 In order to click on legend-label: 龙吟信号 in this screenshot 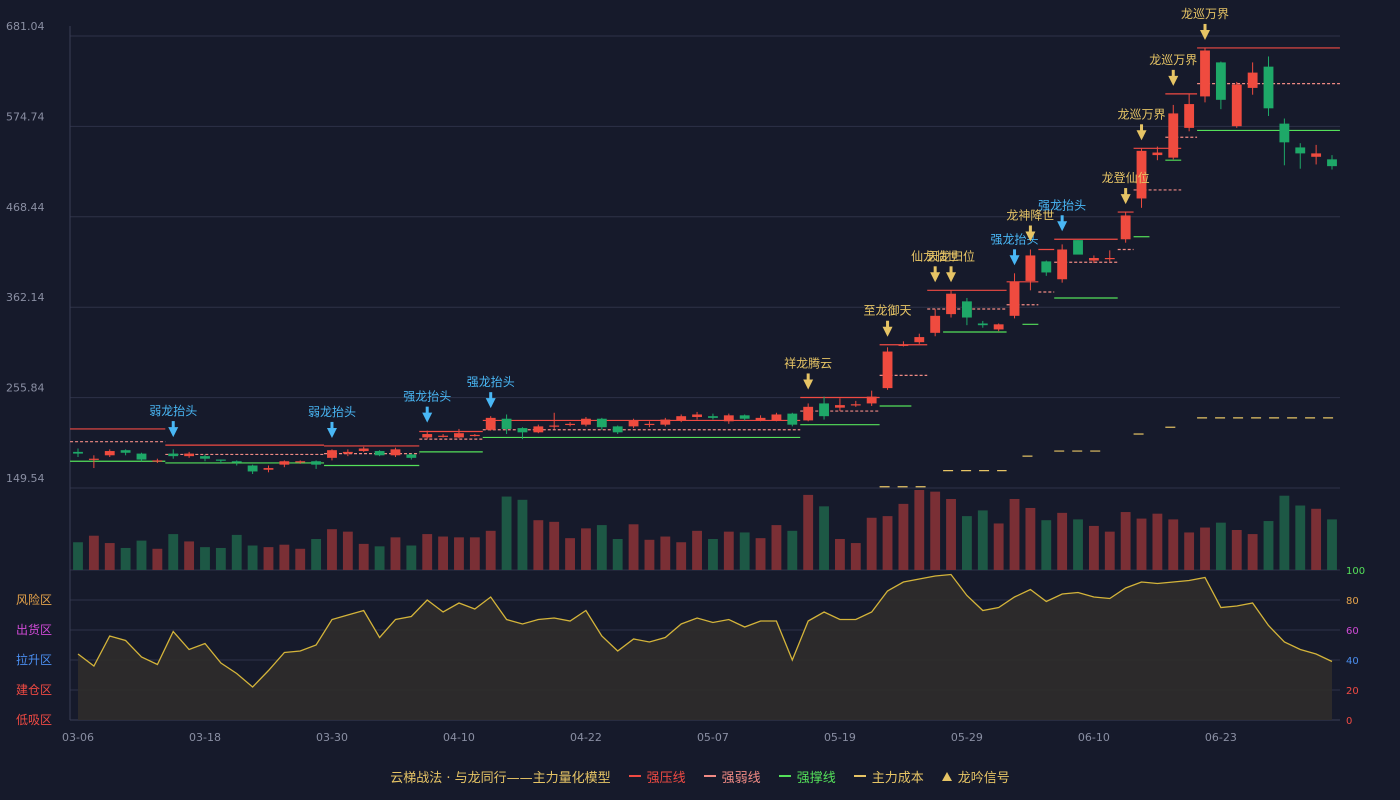, I will do `click(983, 778)`.